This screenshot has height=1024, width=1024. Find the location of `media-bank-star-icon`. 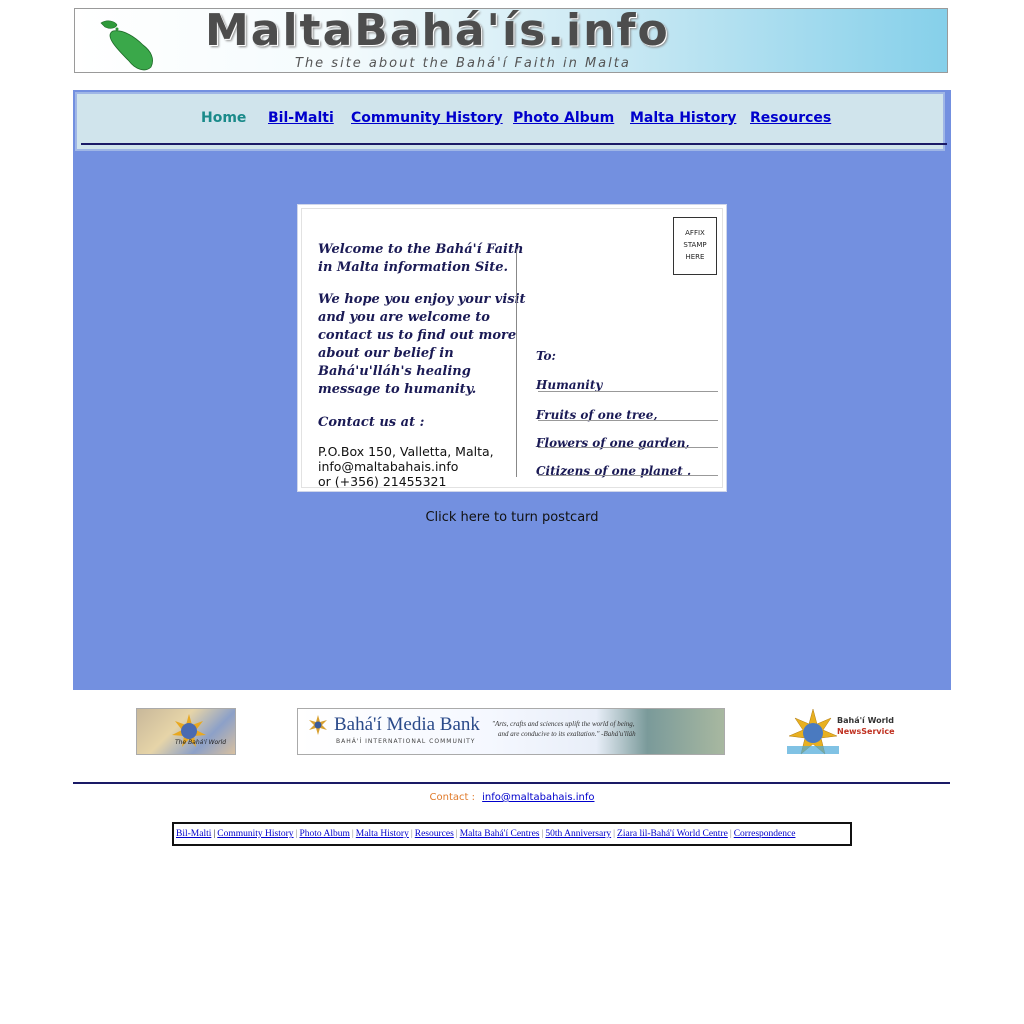

media-bank-star-icon is located at coordinates (318, 725).